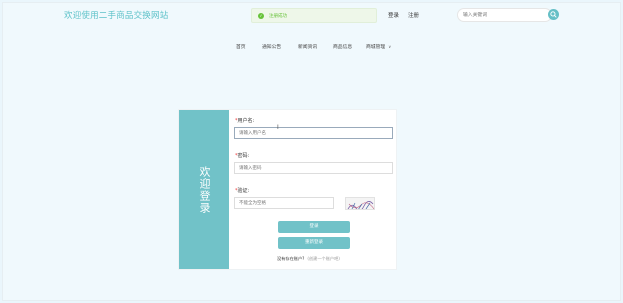 The height and width of the screenshot is (303, 623). Describe the element at coordinates (261, 15) in the screenshot. I see `check-icon: ✓` at that location.